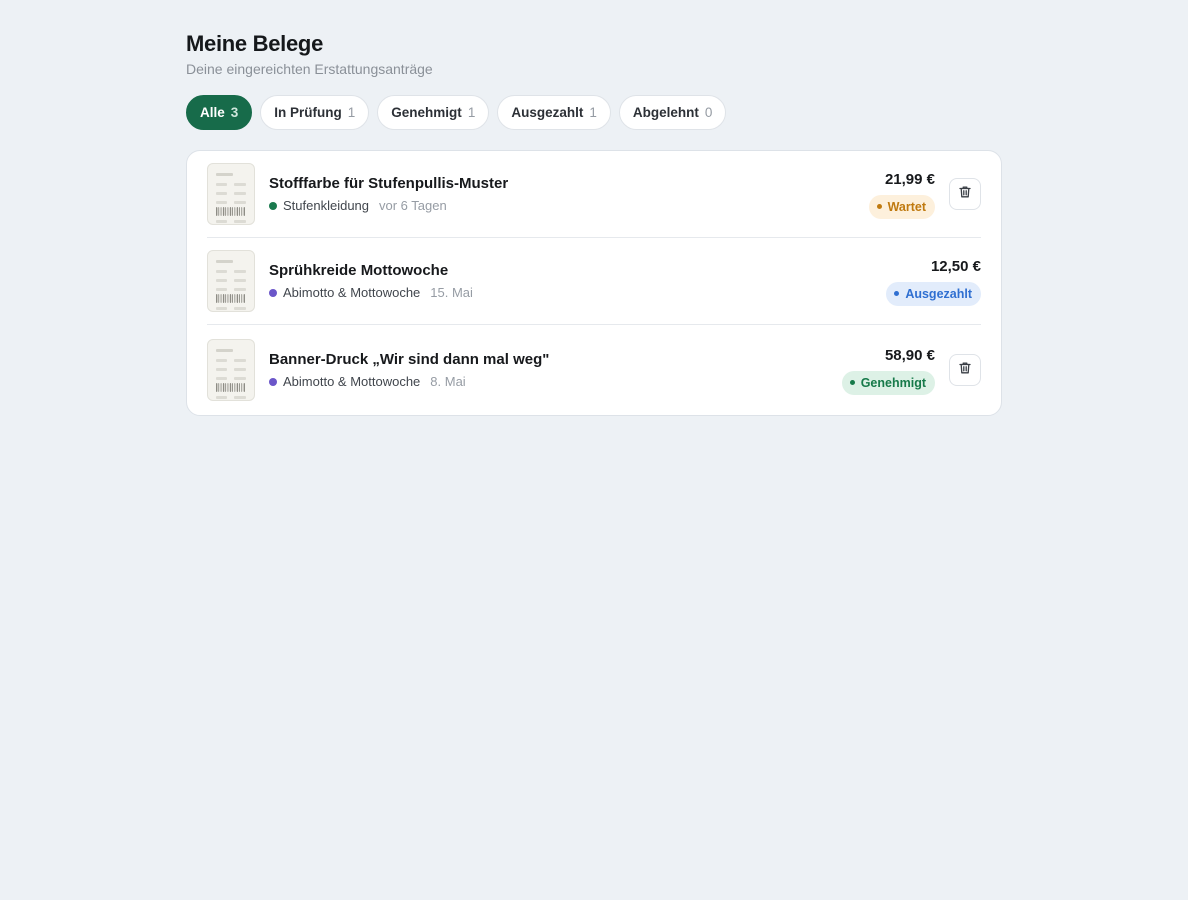  What do you see at coordinates (938, 293) in the screenshot?
I see `status-label: Ausgezahlt` at bounding box center [938, 293].